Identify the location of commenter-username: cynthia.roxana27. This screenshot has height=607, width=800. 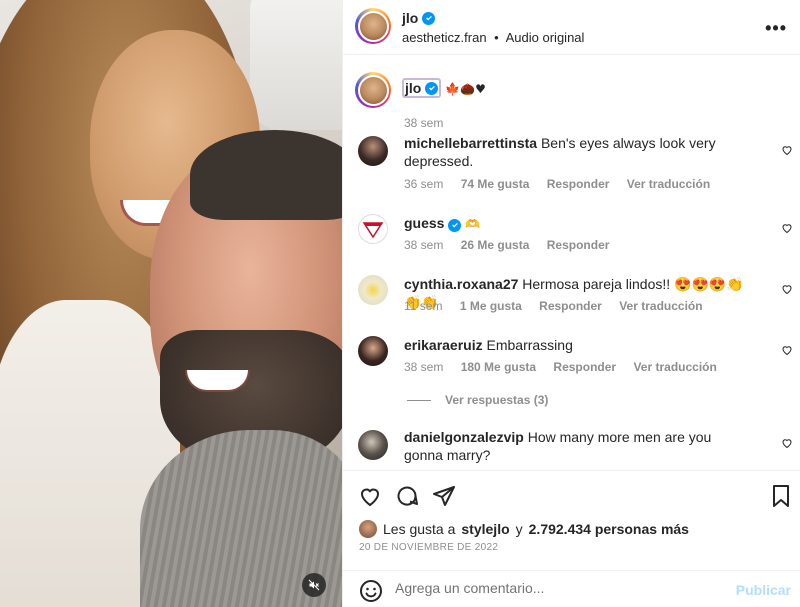
(461, 284).